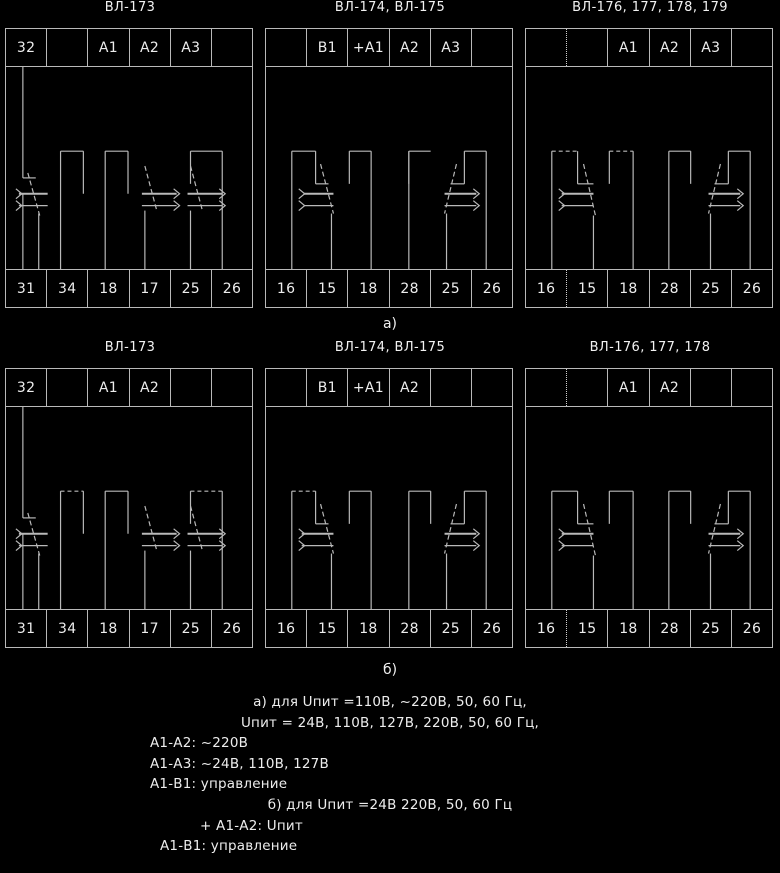 This screenshot has height=873, width=780. What do you see at coordinates (649, 508) in the screenshot?
I see `terminal-block: A1 A2 16 15 18 28 25 26` at bounding box center [649, 508].